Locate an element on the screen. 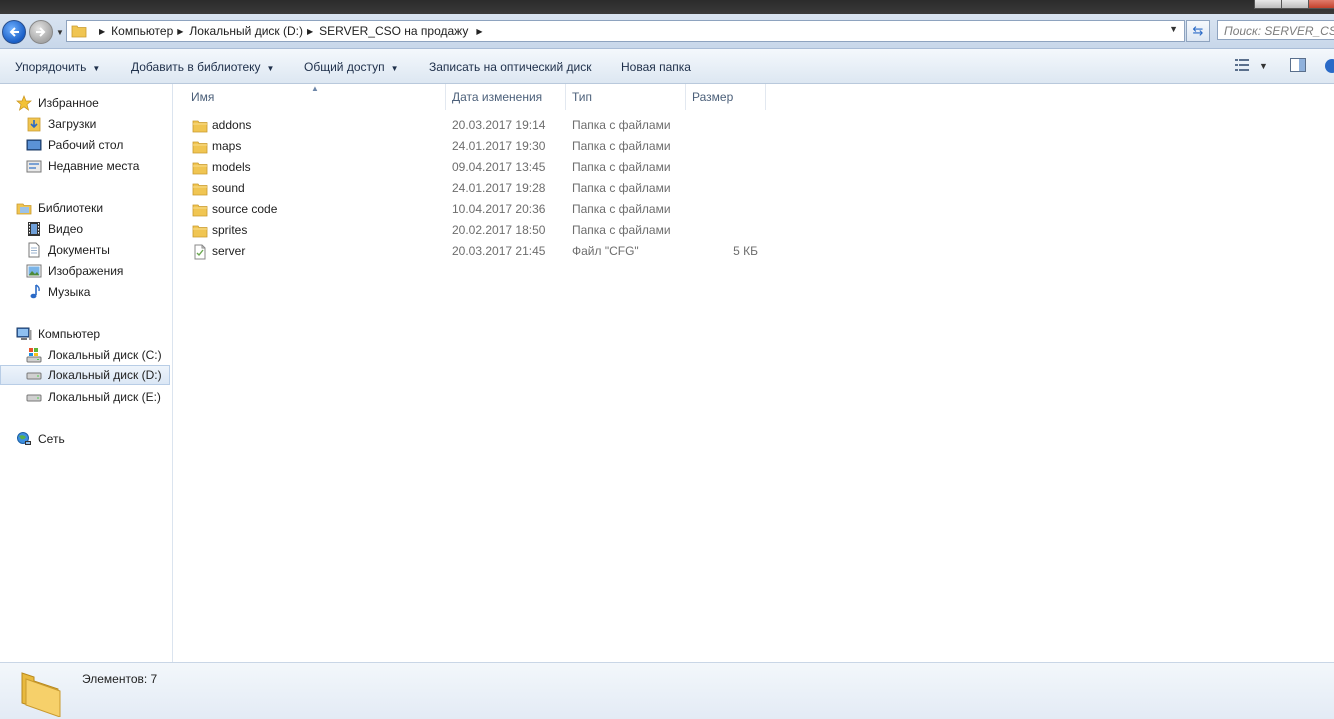 The image size is (1334, 719). file-date: 20.03.2017 21:45 is located at coordinates (499, 251).